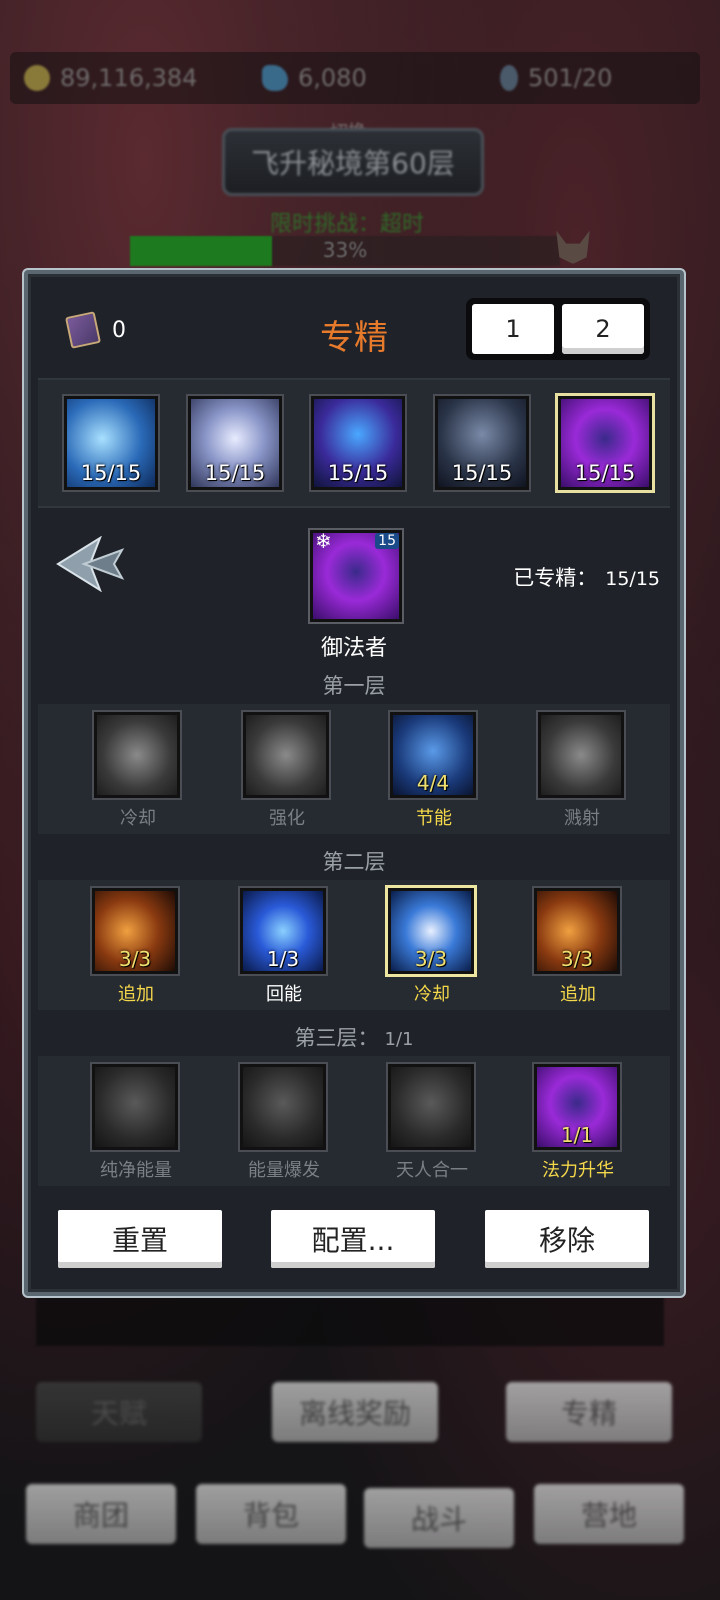 The height and width of the screenshot is (1600, 720). I want to click on skill-cooldown: 冷却, so click(138, 771).